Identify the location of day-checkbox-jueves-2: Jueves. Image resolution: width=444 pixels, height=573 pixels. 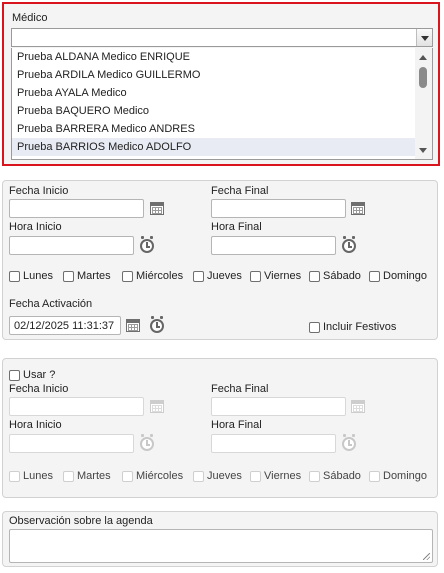
(217, 476).